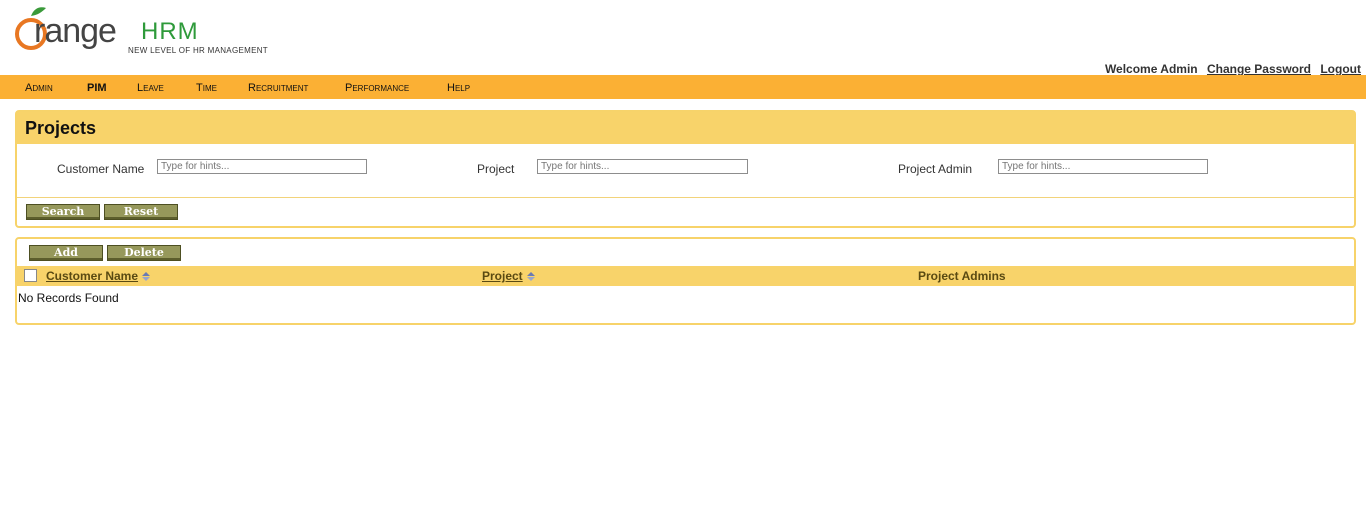  Describe the element at coordinates (68, 298) in the screenshot. I see `empty-message: No Records Found` at that location.